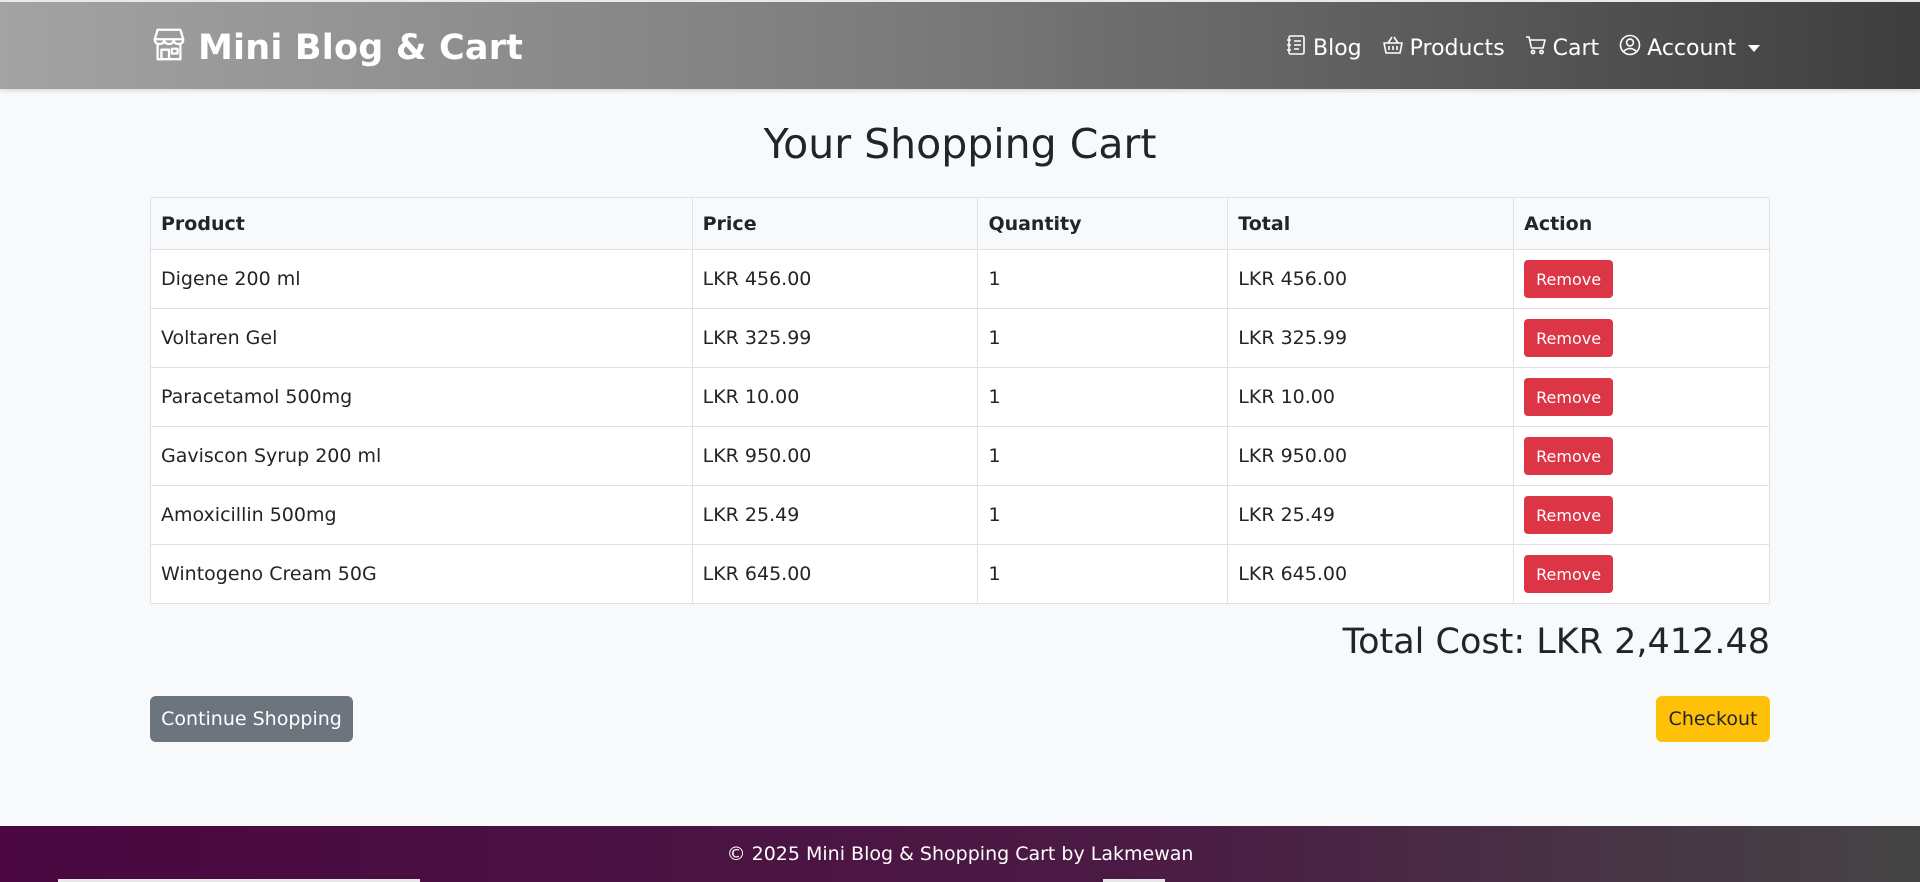 The image size is (1920, 882). I want to click on cell-total: LKR 950.00, so click(1371, 456).